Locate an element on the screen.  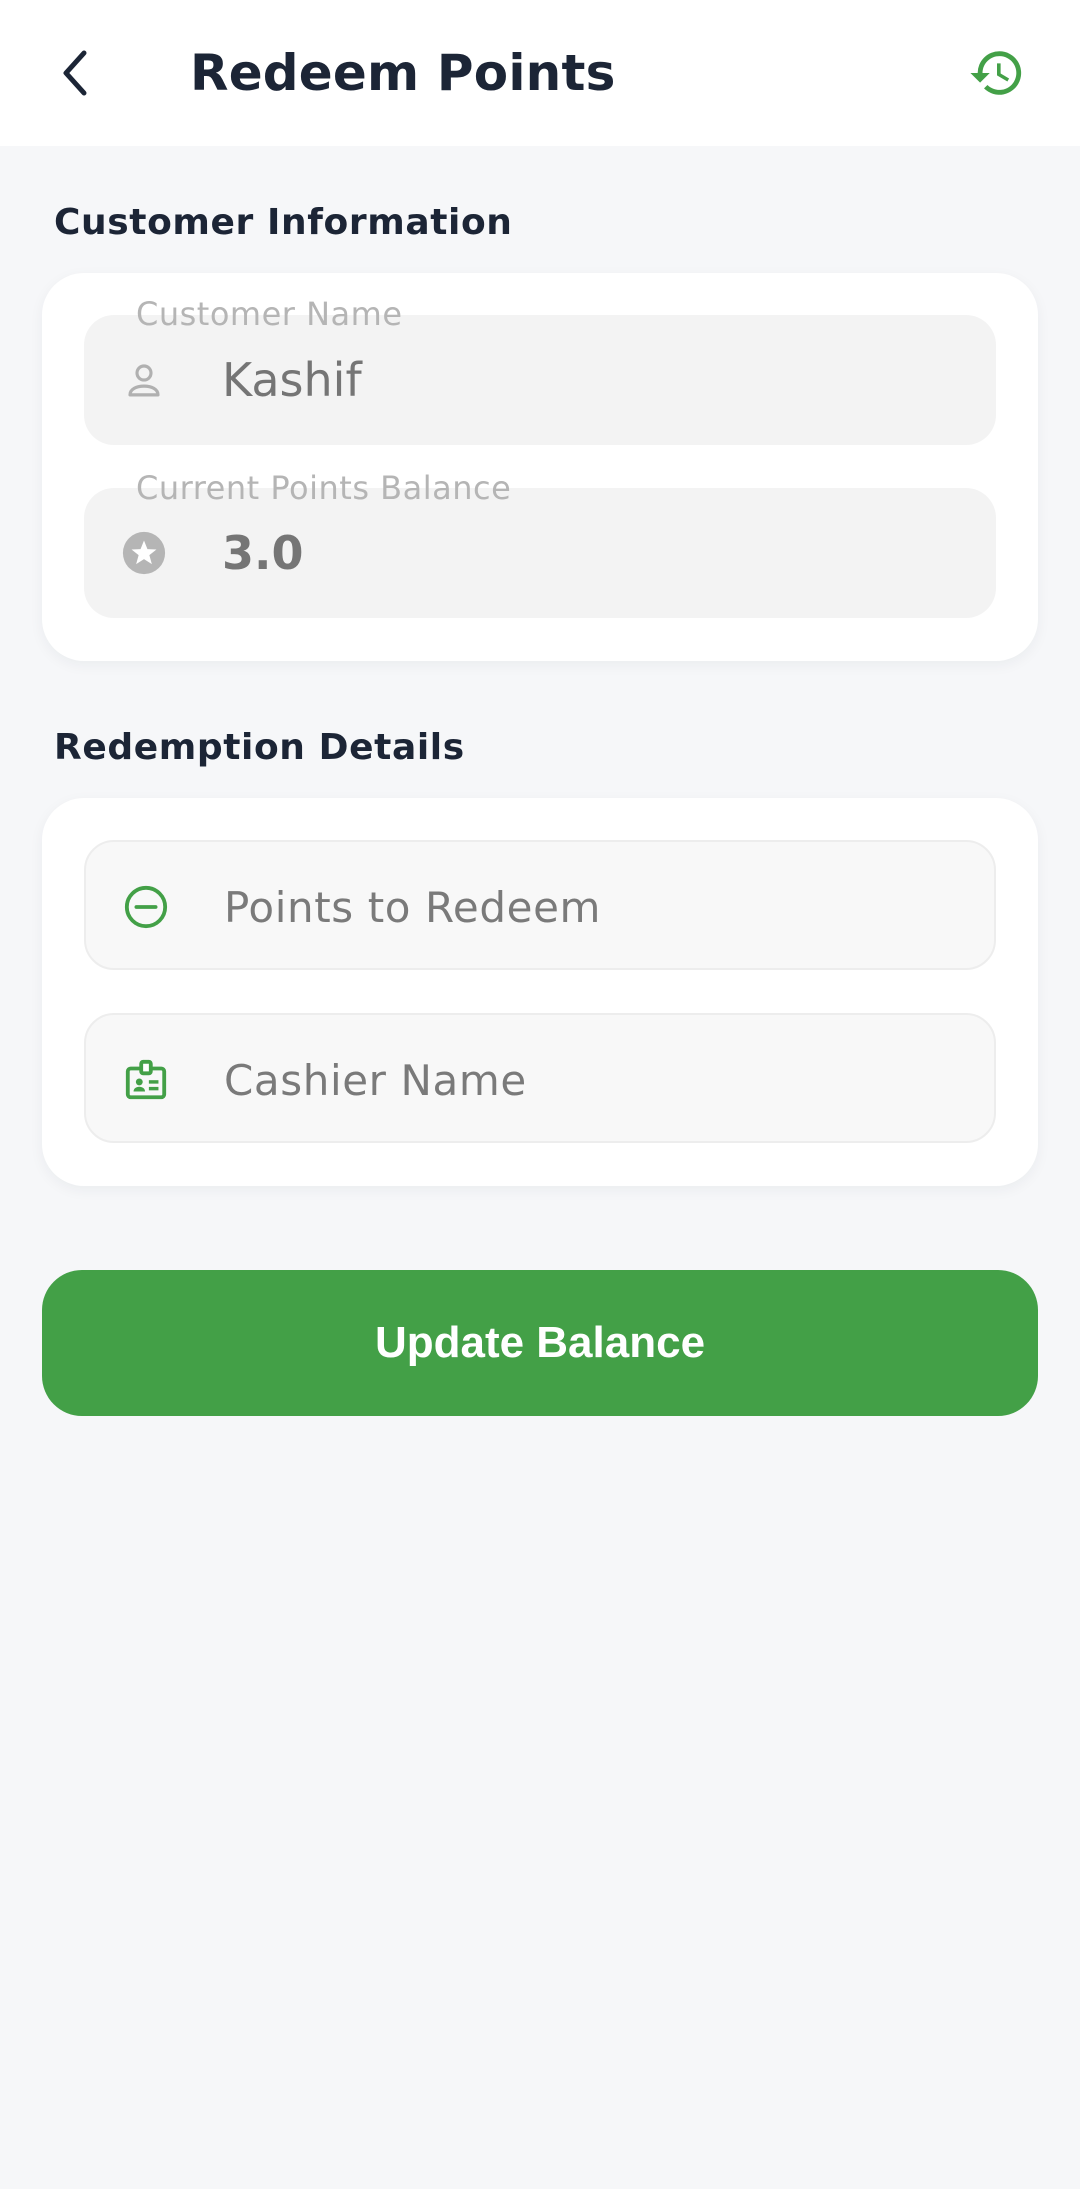
customer-info-heading: Customer Information is located at coordinates (283, 222).